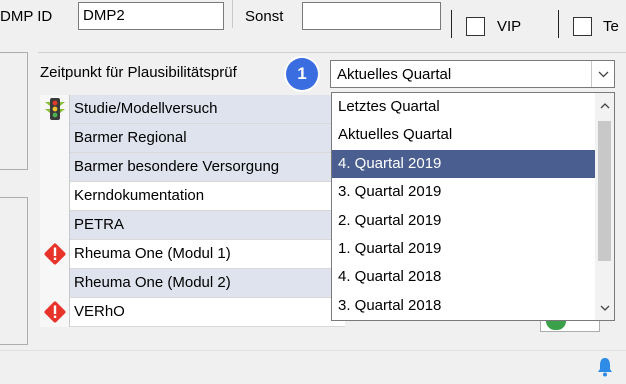 The image size is (626, 384). What do you see at coordinates (207, 283) in the screenshot?
I see `program-name: Rheuma One (Modul 2)` at bounding box center [207, 283].